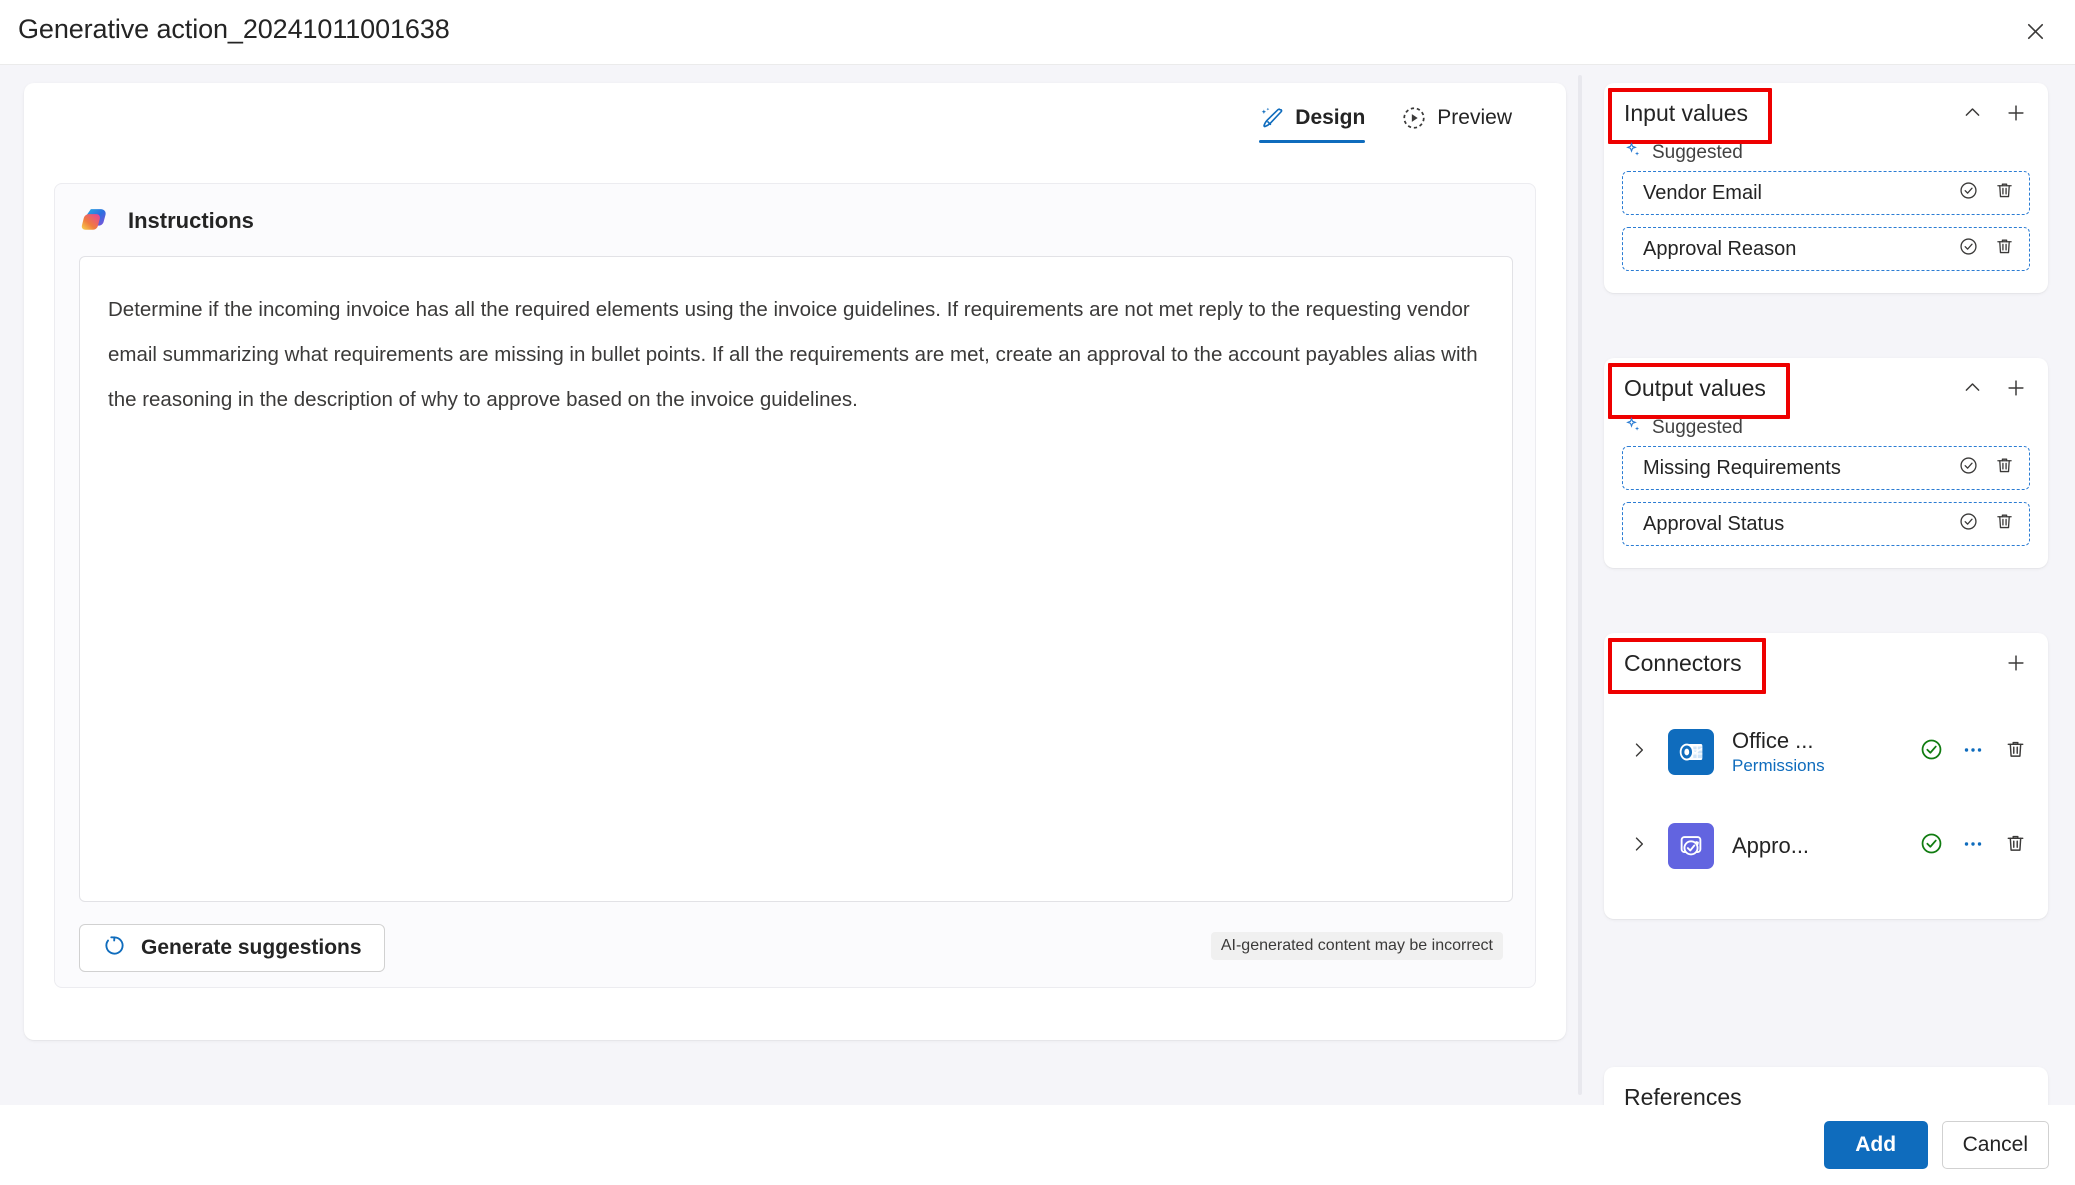  Describe the element at coordinates (1697, 427) in the screenshot. I see `output-values-suggested-label: Suggested` at that location.